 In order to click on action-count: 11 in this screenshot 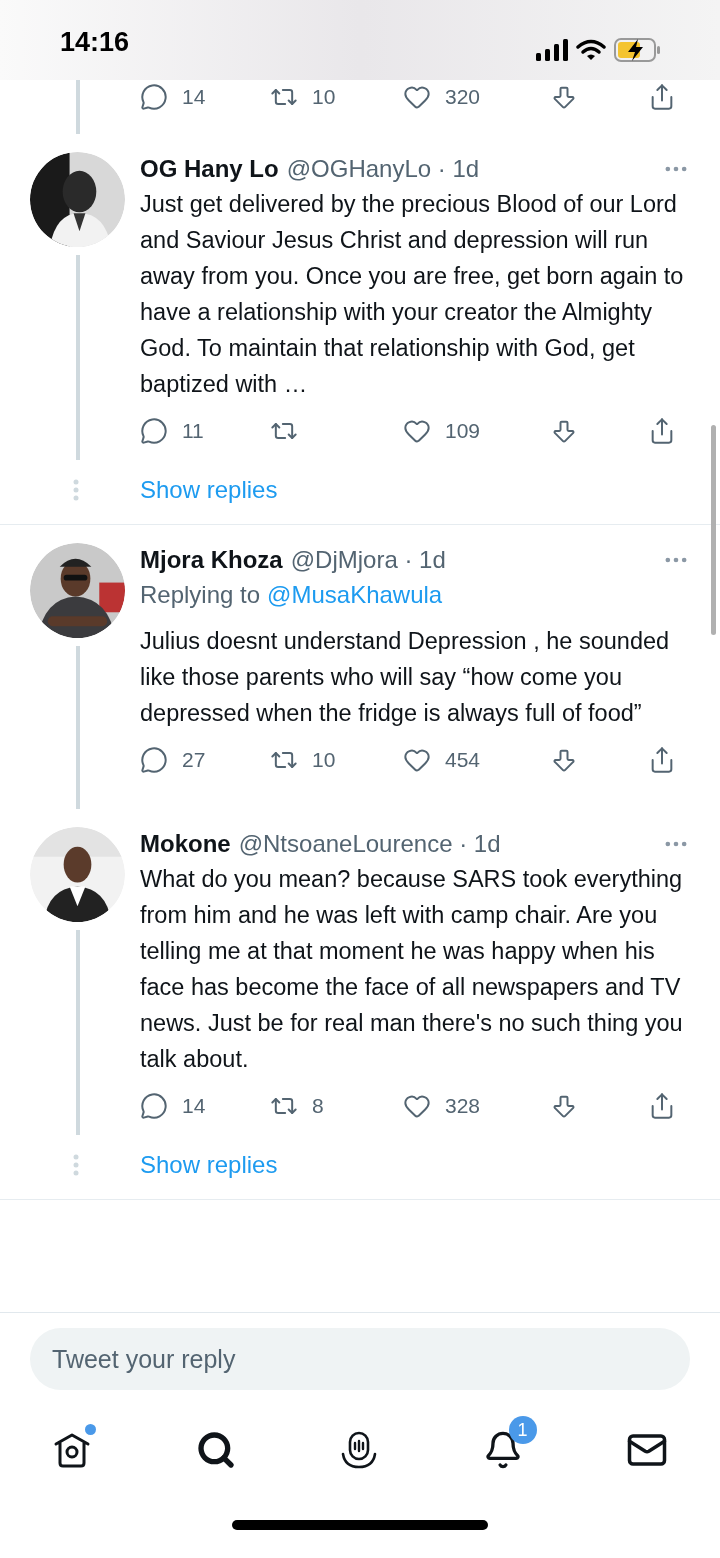, I will do `click(193, 431)`.